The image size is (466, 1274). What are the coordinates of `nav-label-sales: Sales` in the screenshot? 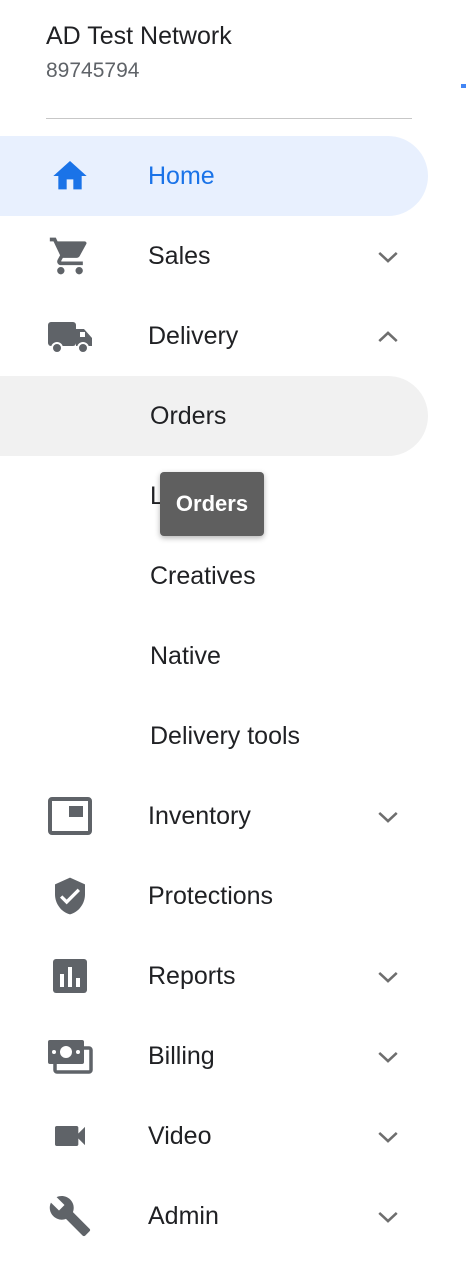 It's located at (179, 256).